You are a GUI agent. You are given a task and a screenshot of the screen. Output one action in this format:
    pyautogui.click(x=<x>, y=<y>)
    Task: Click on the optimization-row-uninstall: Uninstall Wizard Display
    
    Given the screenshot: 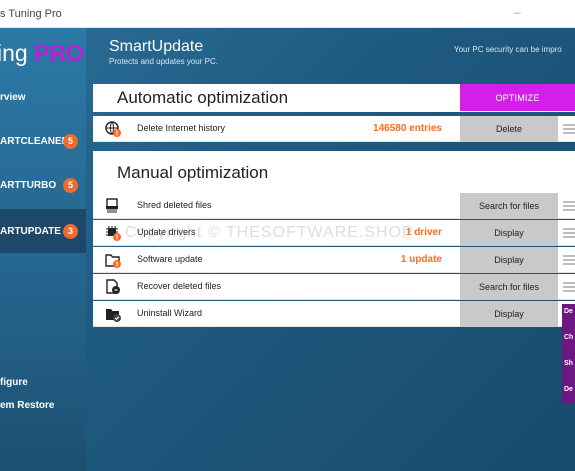 What is the action you would take?
    pyautogui.click(x=334, y=314)
    